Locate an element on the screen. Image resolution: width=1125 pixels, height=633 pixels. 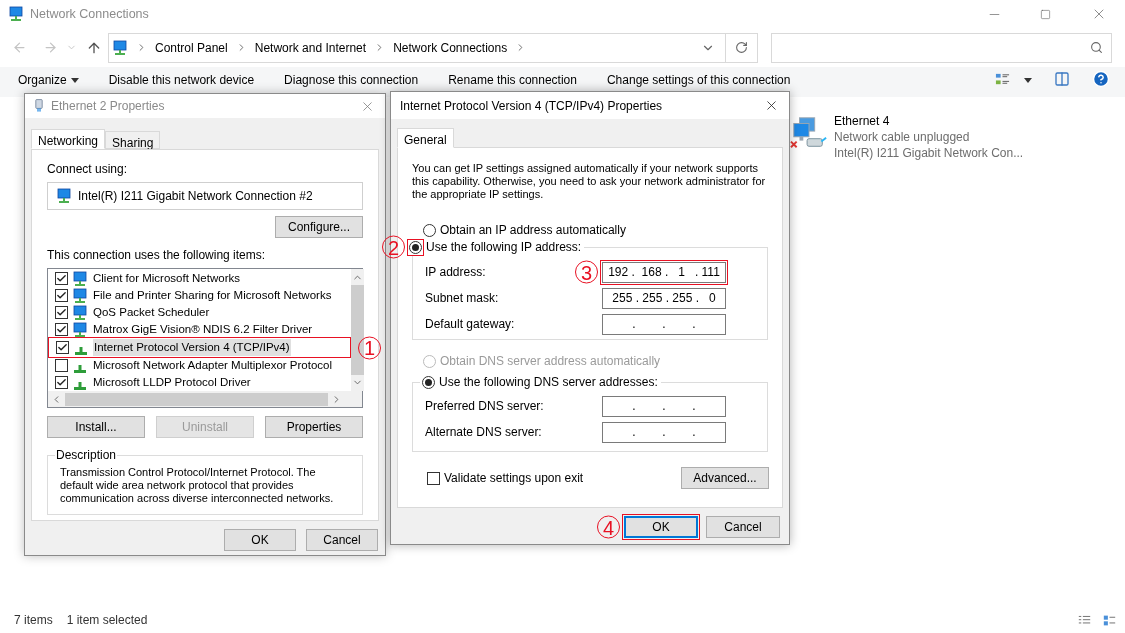
dialog-title: Internet Protocol Version 4 (TCP/IPv4) Properties is located at coordinates (532, 106).